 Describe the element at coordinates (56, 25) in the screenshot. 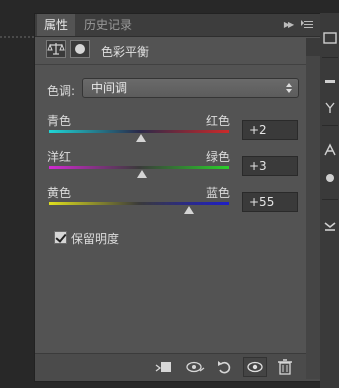

I see `tab-properties: 属性` at that location.